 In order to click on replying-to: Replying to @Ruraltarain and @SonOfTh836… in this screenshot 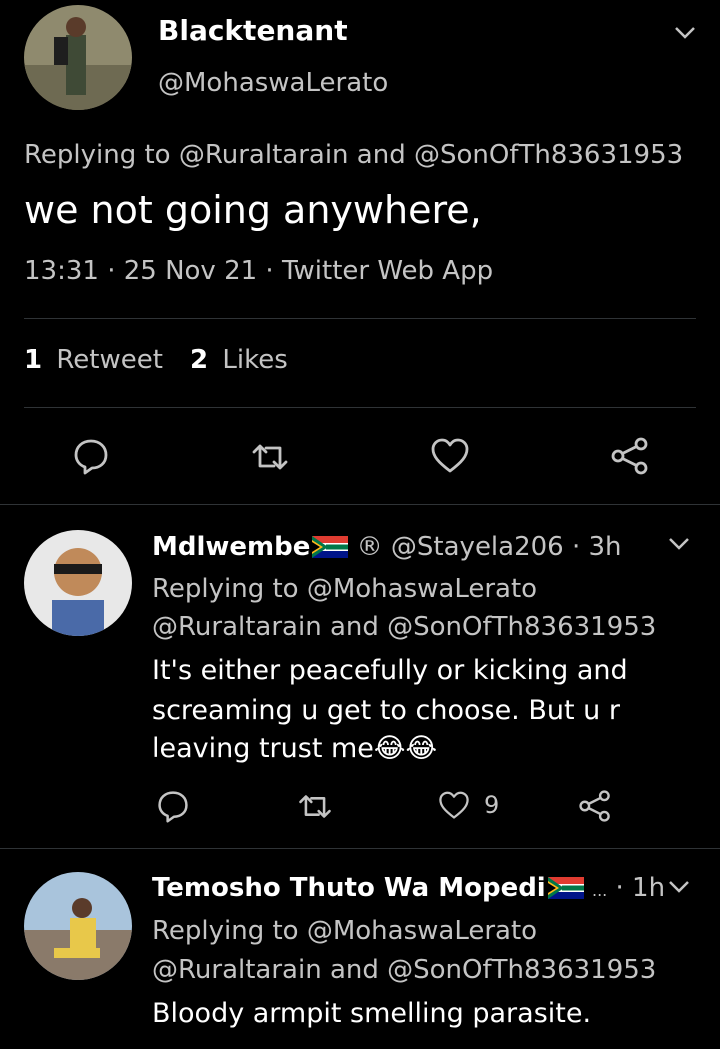, I will do `click(353, 155)`.